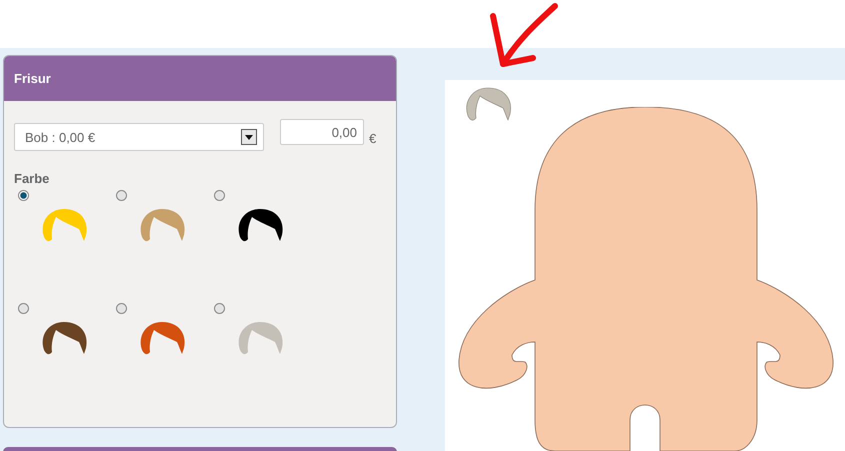 The height and width of the screenshot is (451, 845). I want to click on currency-label: €, so click(372, 138).